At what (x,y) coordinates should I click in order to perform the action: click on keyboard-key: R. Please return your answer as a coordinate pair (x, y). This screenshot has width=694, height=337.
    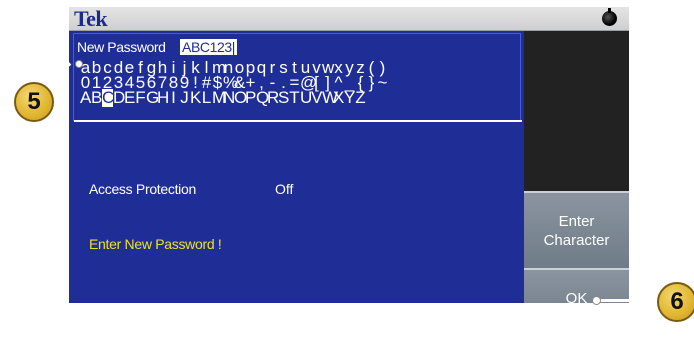
    Looking at the image, I should click on (273, 98).